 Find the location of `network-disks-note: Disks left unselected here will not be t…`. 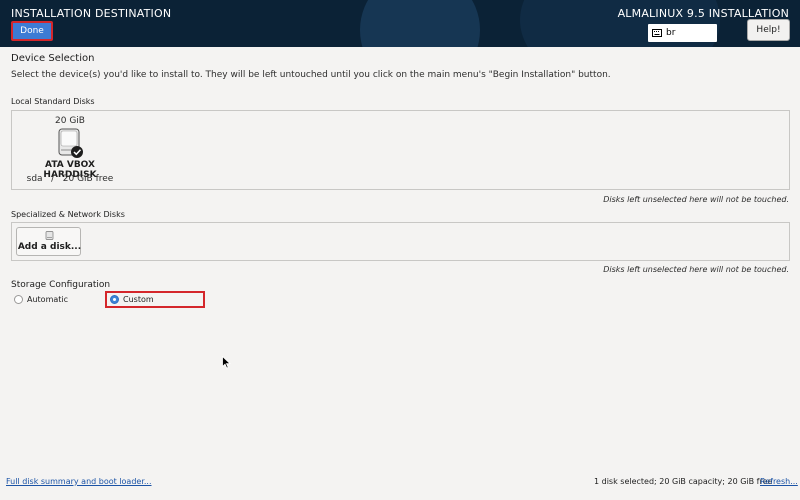

network-disks-note: Disks left unselected here will not be t… is located at coordinates (696, 269).